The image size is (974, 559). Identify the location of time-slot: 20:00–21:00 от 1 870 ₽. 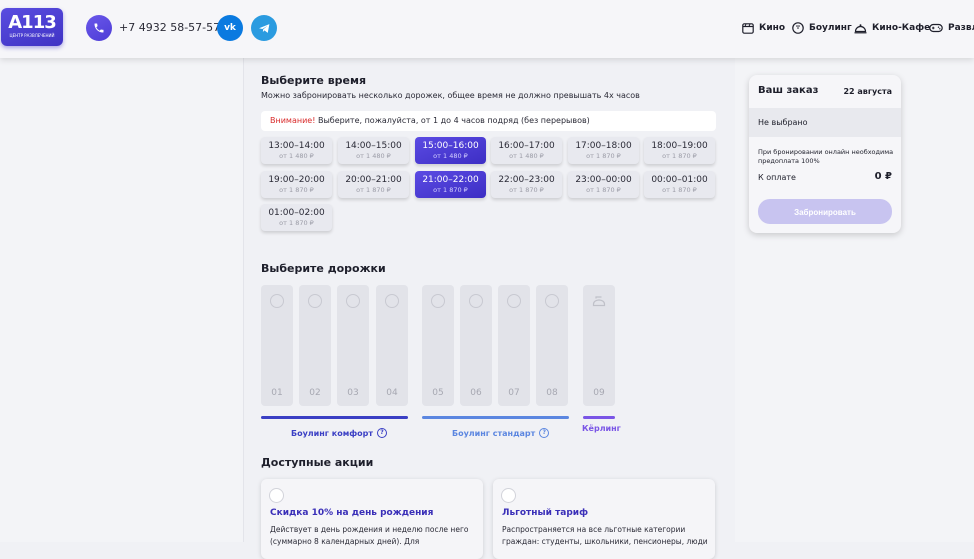
(373, 184).